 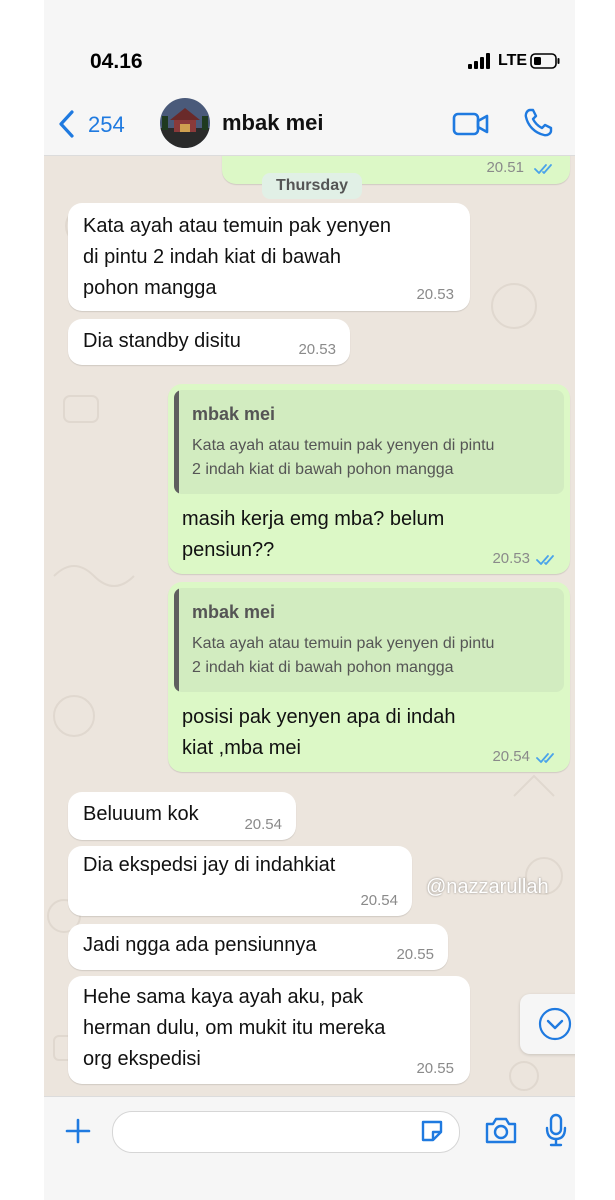 What do you see at coordinates (209, 865) in the screenshot?
I see `message-text: Dia ekspedsi jay di indahkiat` at bounding box center [209, 865].